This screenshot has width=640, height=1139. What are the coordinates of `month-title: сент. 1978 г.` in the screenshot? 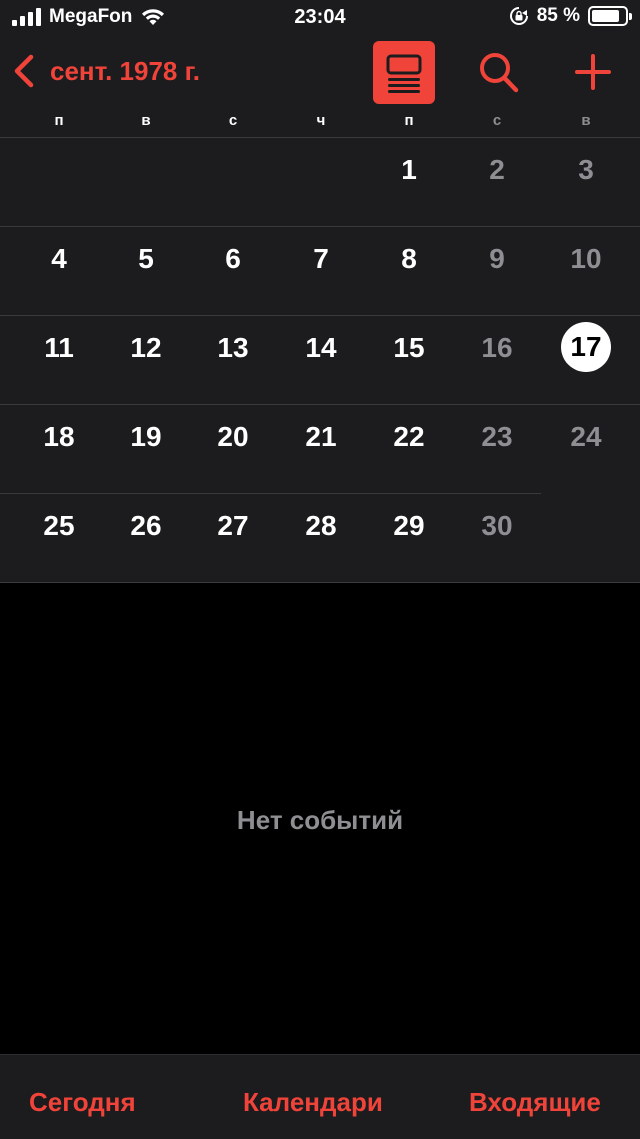 It's located at (125, 70).